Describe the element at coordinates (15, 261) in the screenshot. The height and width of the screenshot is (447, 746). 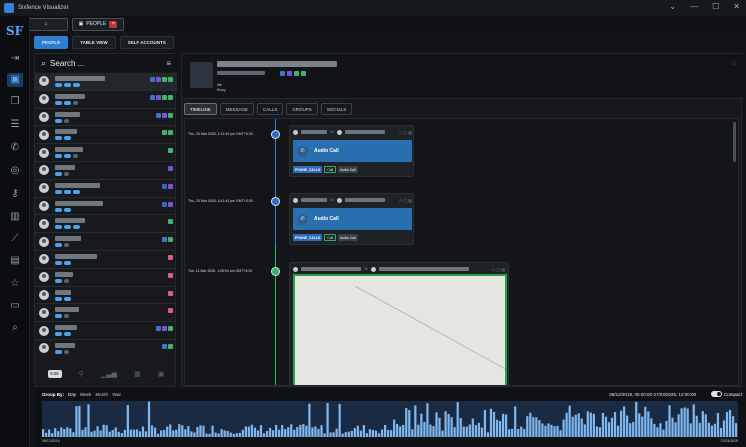
I see `doc-icon: ▤` at that location.